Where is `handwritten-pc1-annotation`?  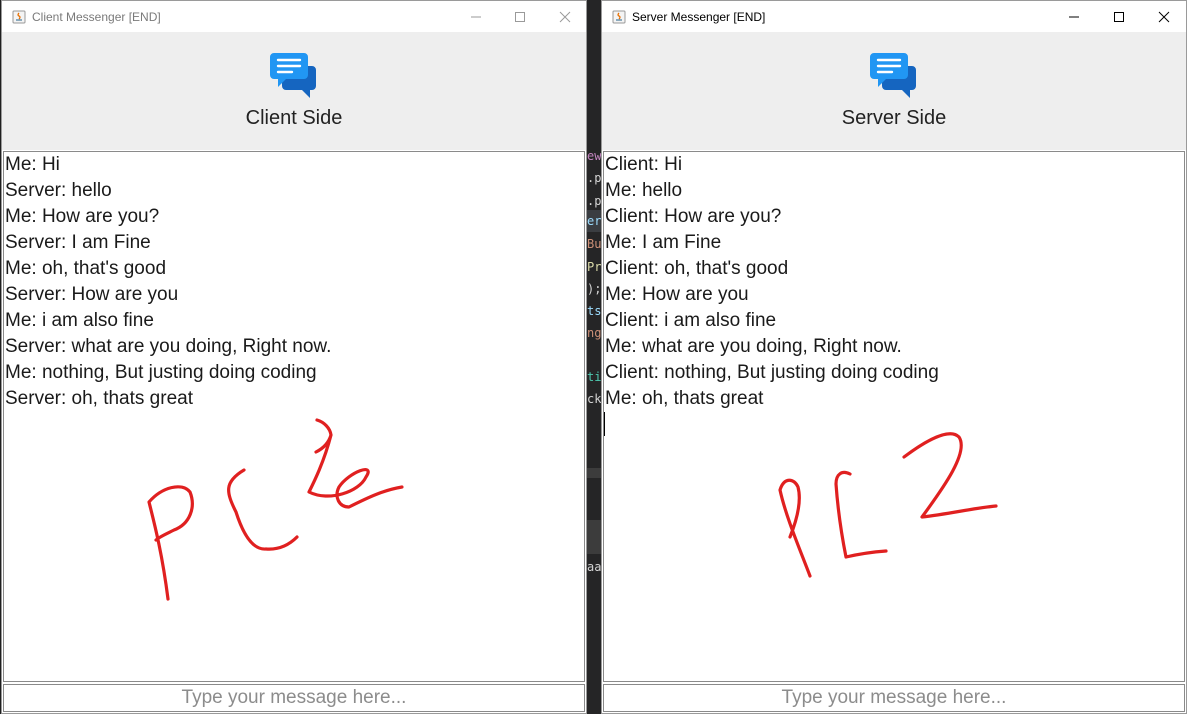
handwritten-pc1-annotation is located at coordinates (275, 509).